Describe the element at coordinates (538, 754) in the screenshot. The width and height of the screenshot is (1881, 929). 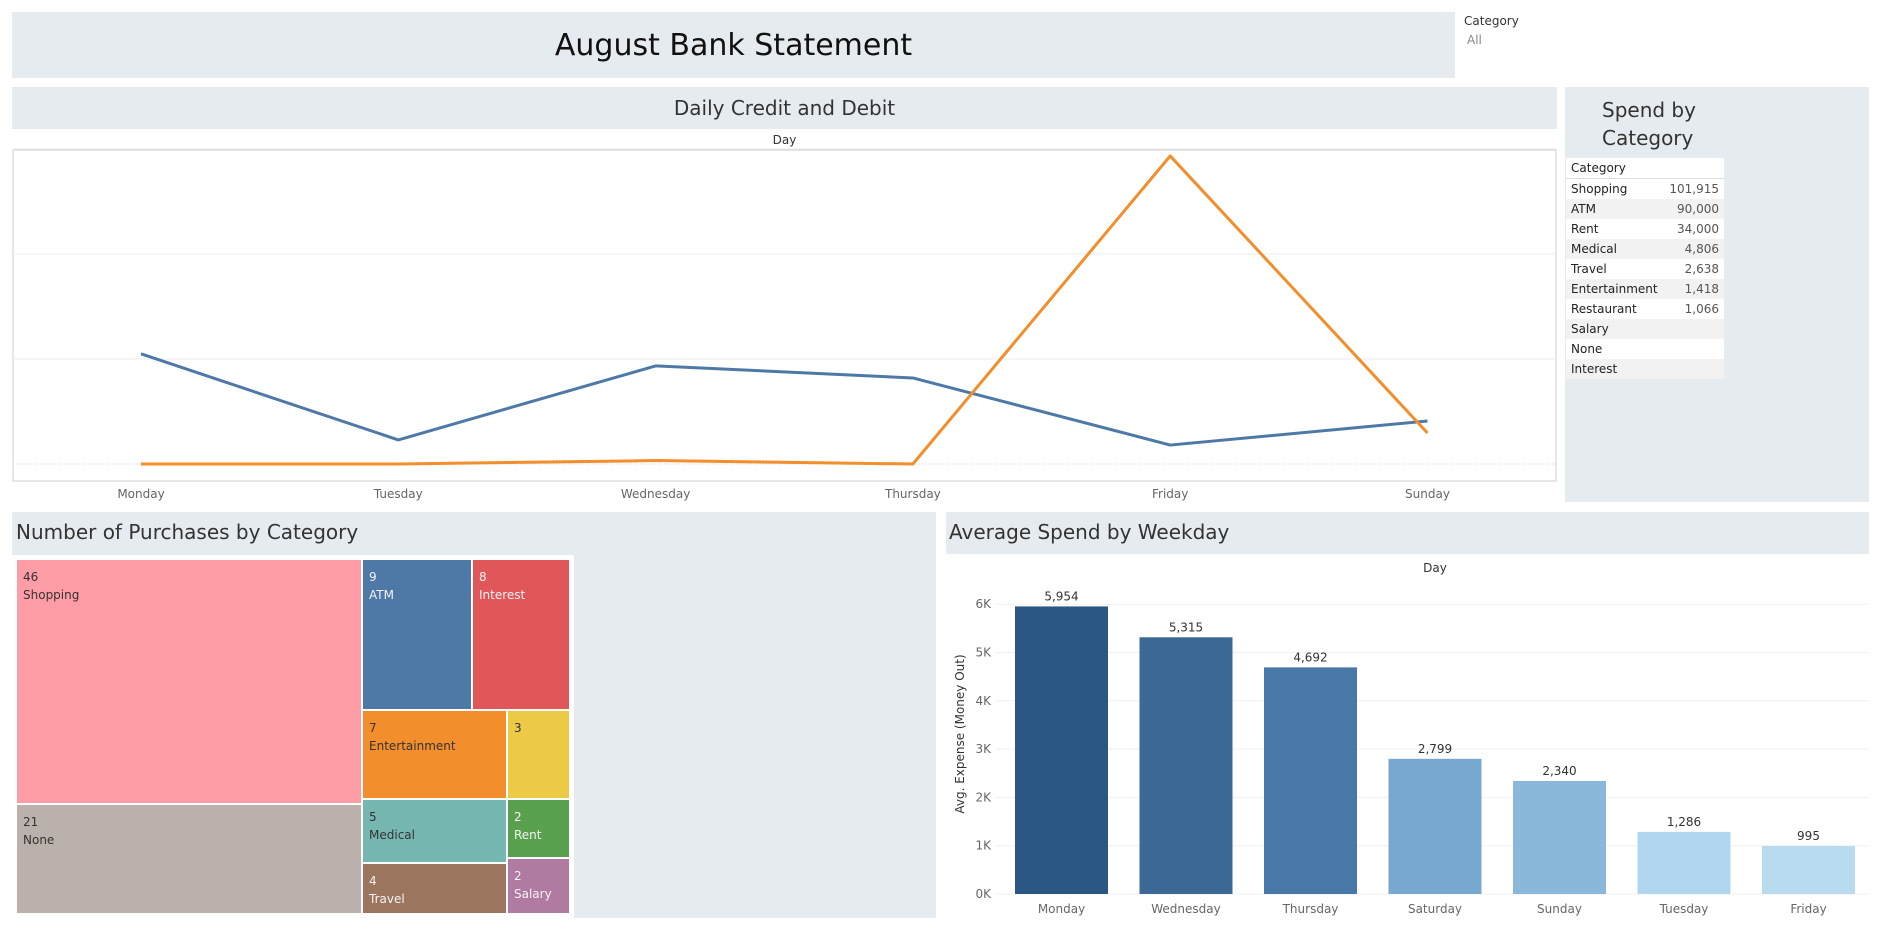
I see `treemap-cell-unlabeled: 3` at that location.